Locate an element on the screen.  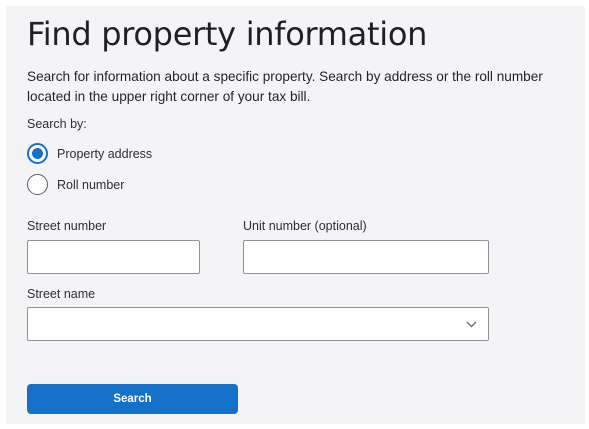
street-number-input is located at coordinates (113, 257).